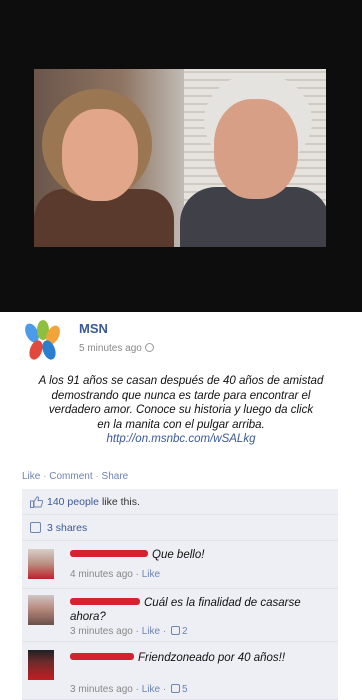 The height and width of the screenshot is (700, 362). What do you see at coordinates (212, 658) in the screenshot?
I see `comment-text: Friendzoneado por 40 años!!` at bounding box center [212, 658].